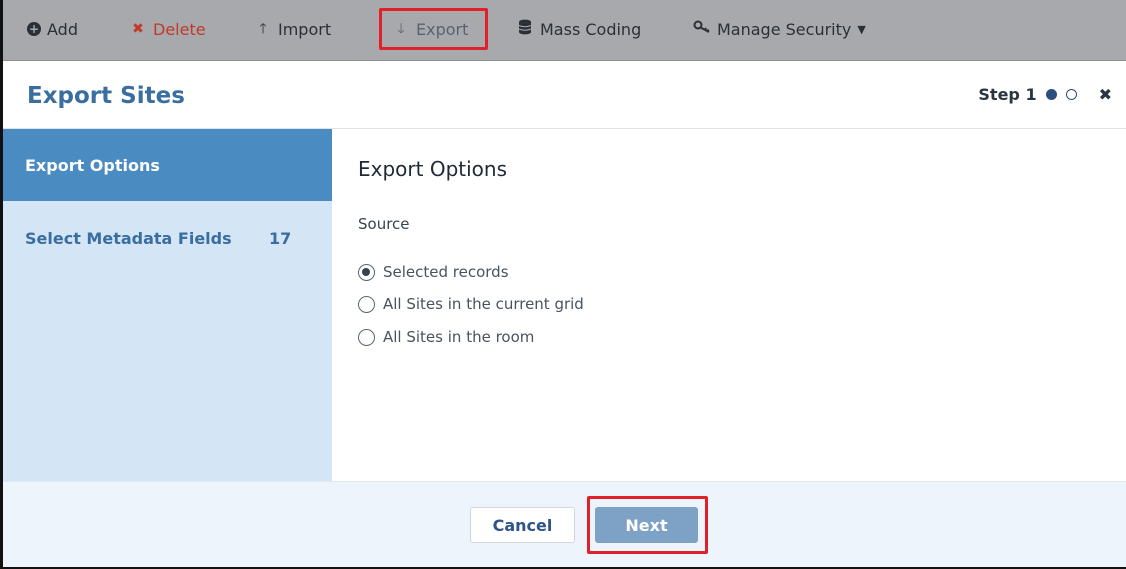 The image size is (1126, 569). What do you see at coordinates (525, 29) in the screenshot?
I see `database-icon` at bounding box center [525, 29].